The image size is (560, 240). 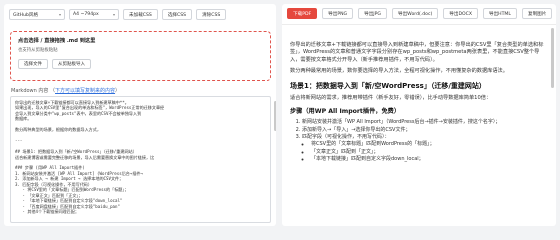 I want to click on markdown-label-text: Markdown 内容, so click(x=30, y=91).